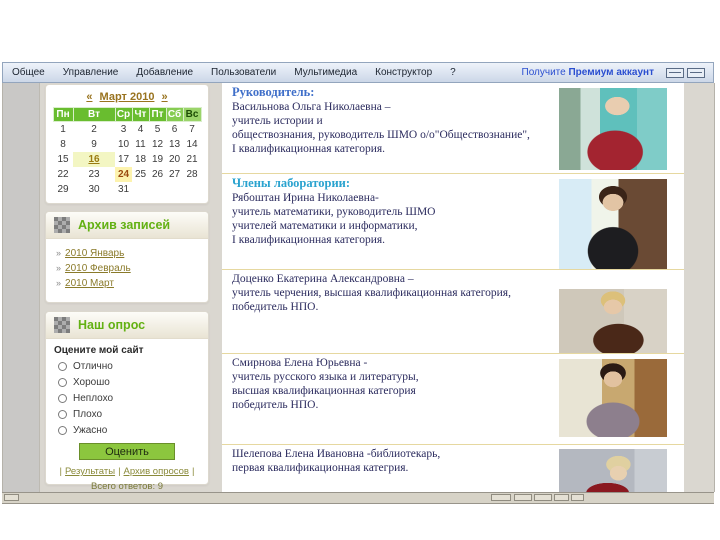 The height and width of the screenshot is (540, 720). What do you see at coordinates (324, 391) in the screenshot?
I see `staff-line: высшая квалификационная категория` at bounding box center [324, 391].